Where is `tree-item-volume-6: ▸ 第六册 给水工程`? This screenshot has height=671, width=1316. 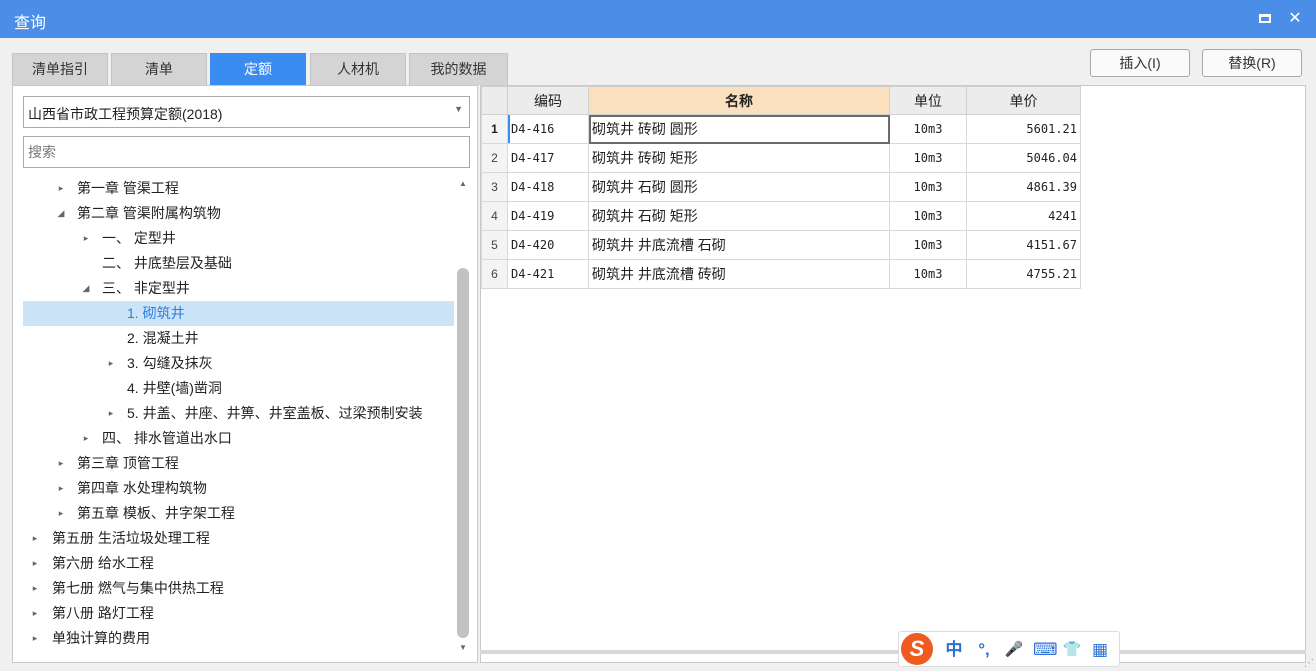 tree-item-volume-6: ▸ 第六册 给水工程 is located at coordinates (238, 563).